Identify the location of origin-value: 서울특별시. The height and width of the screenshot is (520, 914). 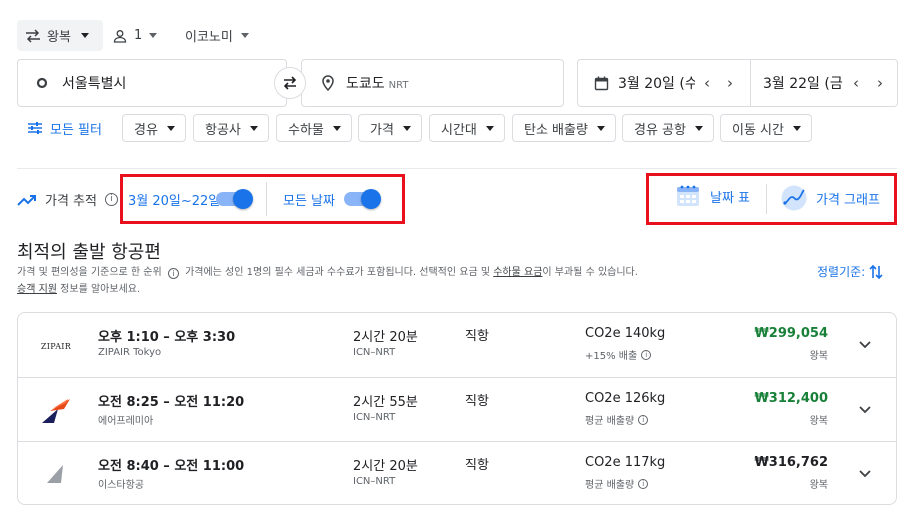
(94, 84).